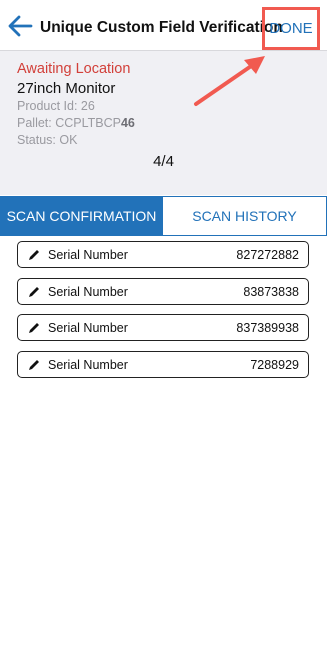 This screenshot has height=656, width=327. What do you see at coordinates (66, 88) in the screenshot?
I see `product-name: 27inch Monitor` at bounding box center [66, 88].